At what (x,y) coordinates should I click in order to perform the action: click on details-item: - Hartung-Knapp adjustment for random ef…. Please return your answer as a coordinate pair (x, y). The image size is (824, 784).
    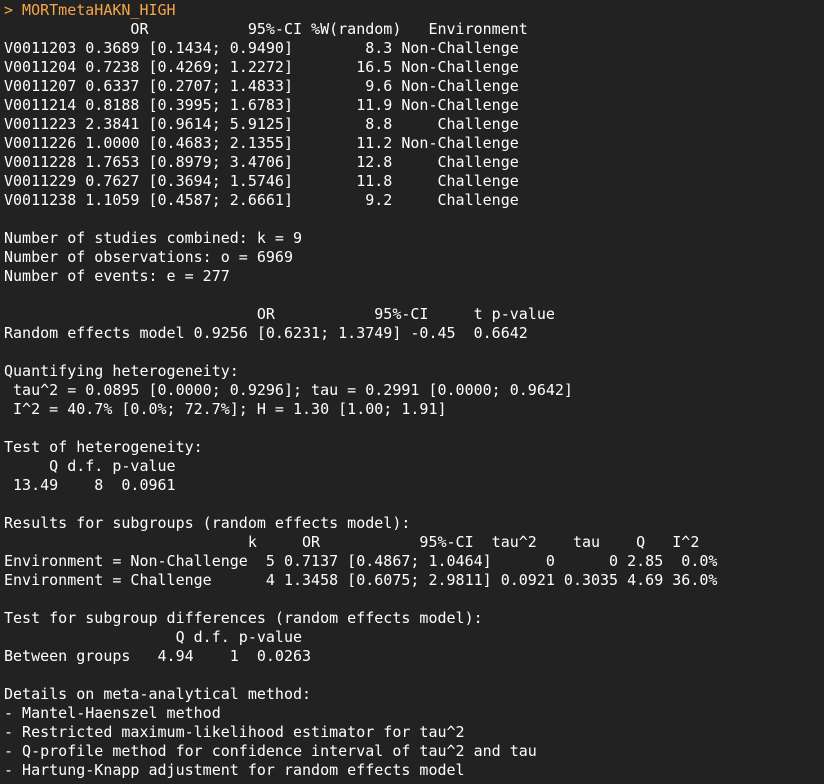
    Looking at the image, I should click on (234, 770).